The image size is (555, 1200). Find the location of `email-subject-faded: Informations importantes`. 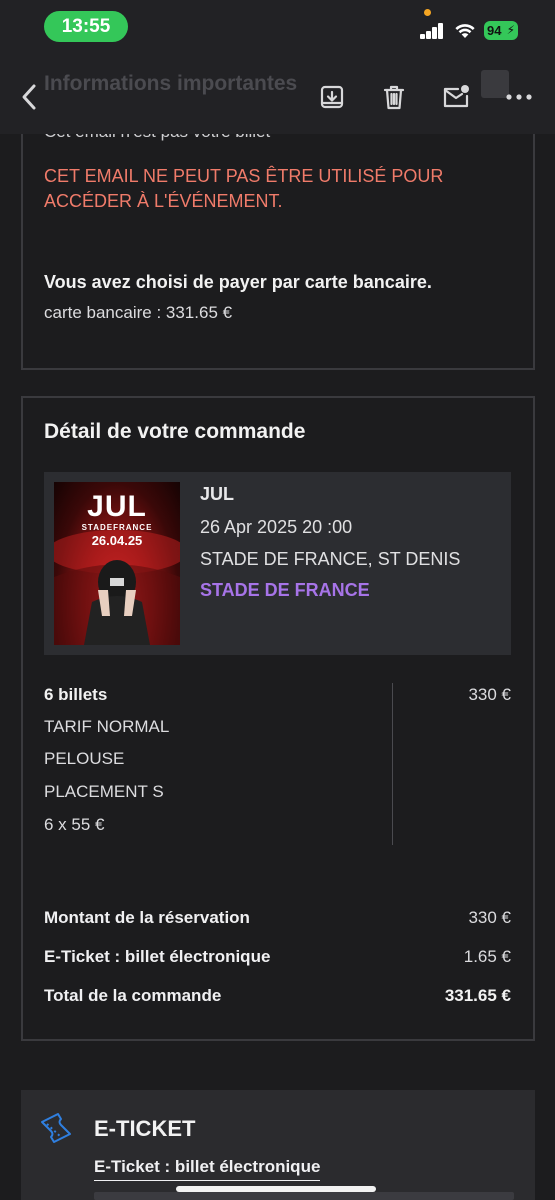

email-subject-faded: Informations importantes is located at coordinates (171, 83).